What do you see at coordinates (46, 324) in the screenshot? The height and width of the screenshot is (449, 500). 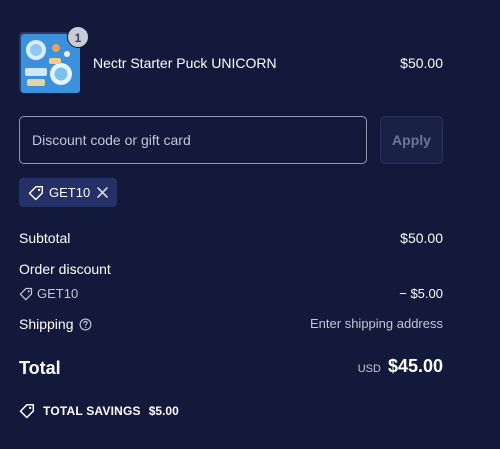 I see `shipping-label: Shipping` at bounding box center [46, 324].